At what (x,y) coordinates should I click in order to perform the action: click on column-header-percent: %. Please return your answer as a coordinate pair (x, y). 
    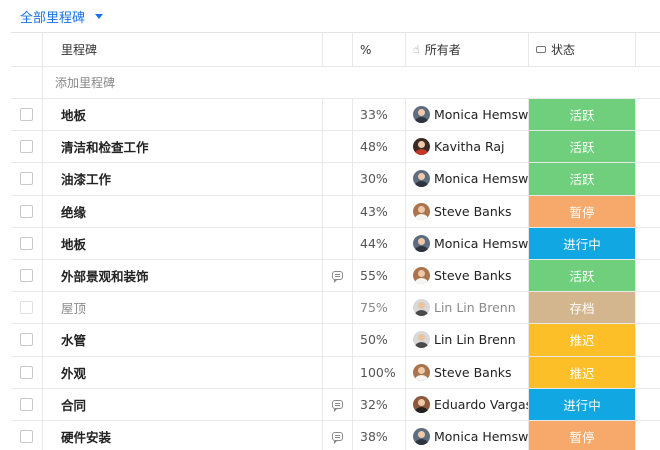
    Looking at the image, I should click on (379, 49).